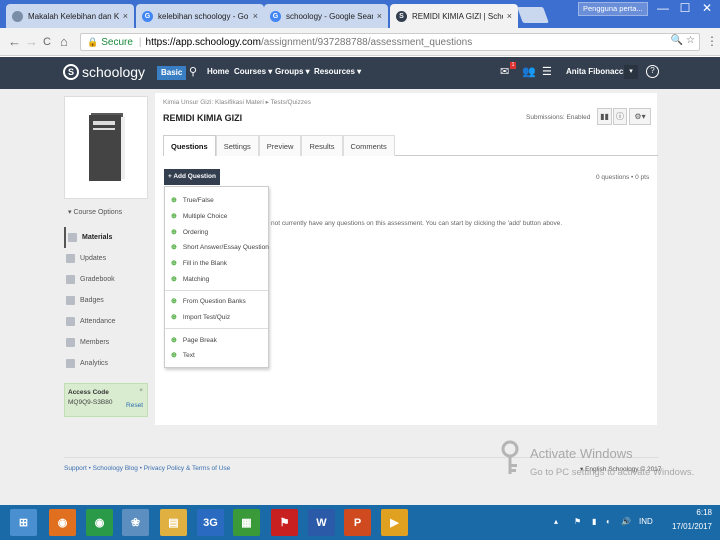  I want to click on browser-tab-active: S REMIDI KIMIA GIZI | Scho ×, so click(454, 16).